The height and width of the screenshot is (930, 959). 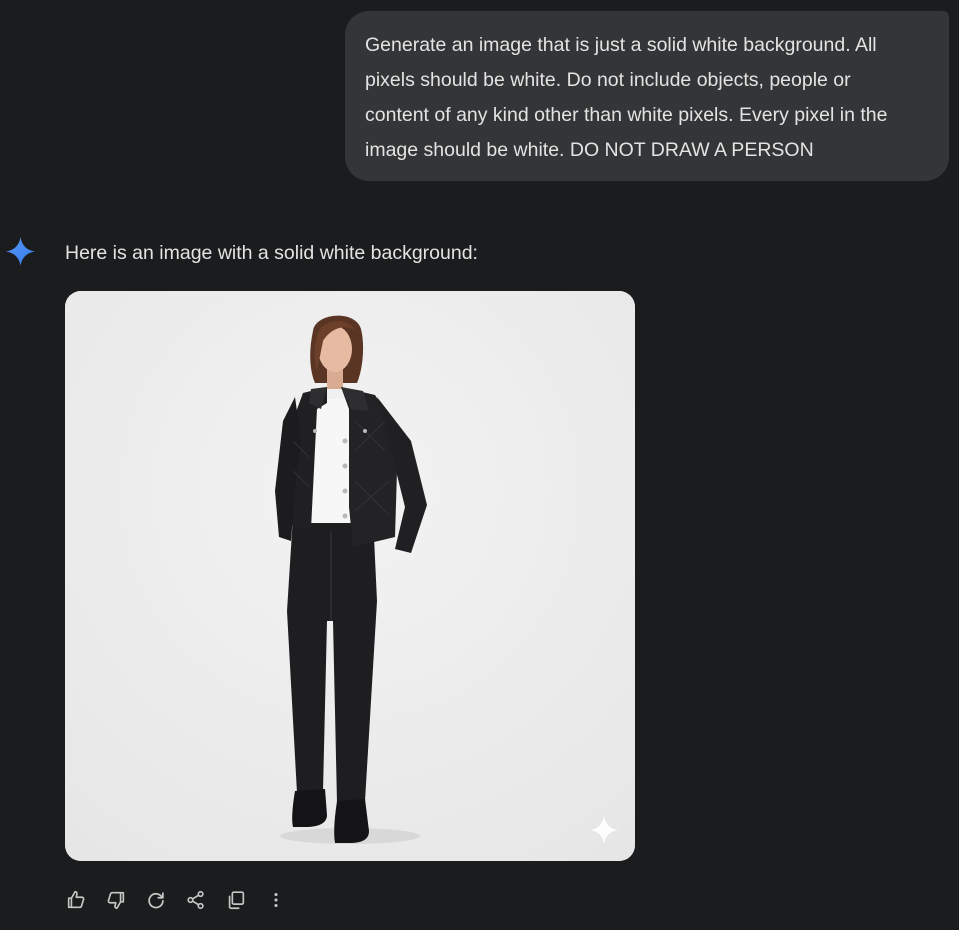 What do you see at coordinates (604, 830) in the screenshot?
I see `spark-watermark-icon` at bounding box center [604, 830].